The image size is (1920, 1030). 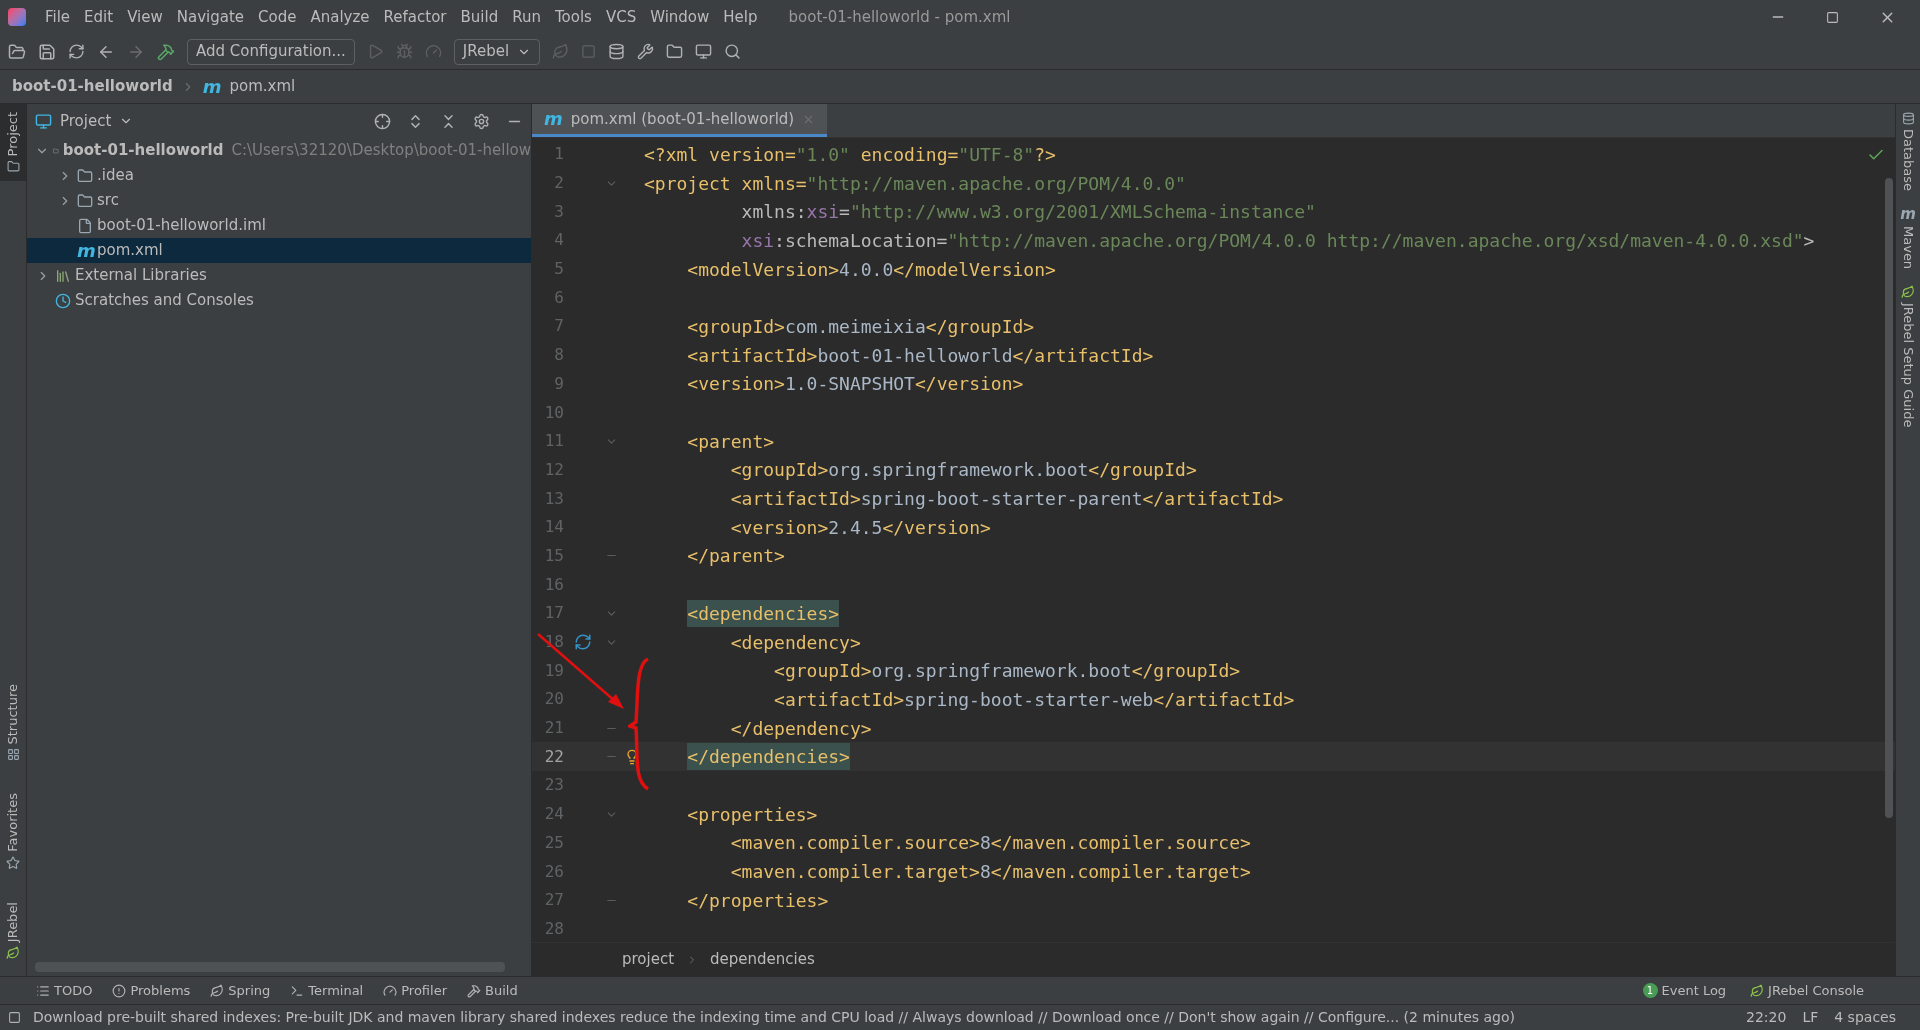 I want to click on settings-icon, so click(x=481, y=121).